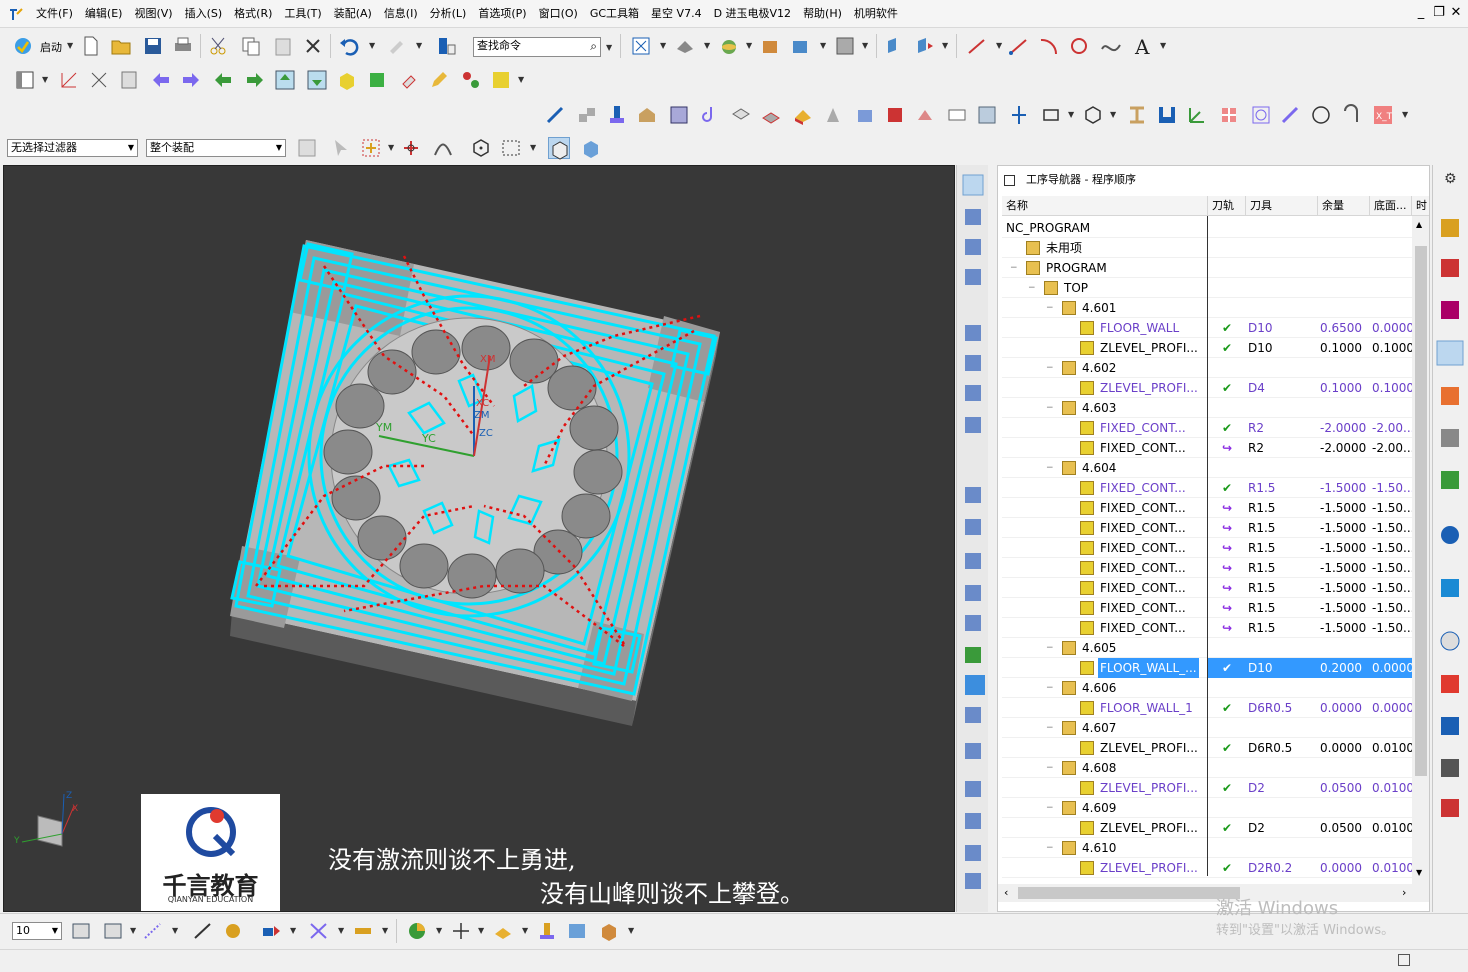 The width and height of the screenshot is (1468, 972). Describe the element at coordinates (1071, 114) in the screenshot. I see `rectangle-dropdown-icon: ▼` at that location.